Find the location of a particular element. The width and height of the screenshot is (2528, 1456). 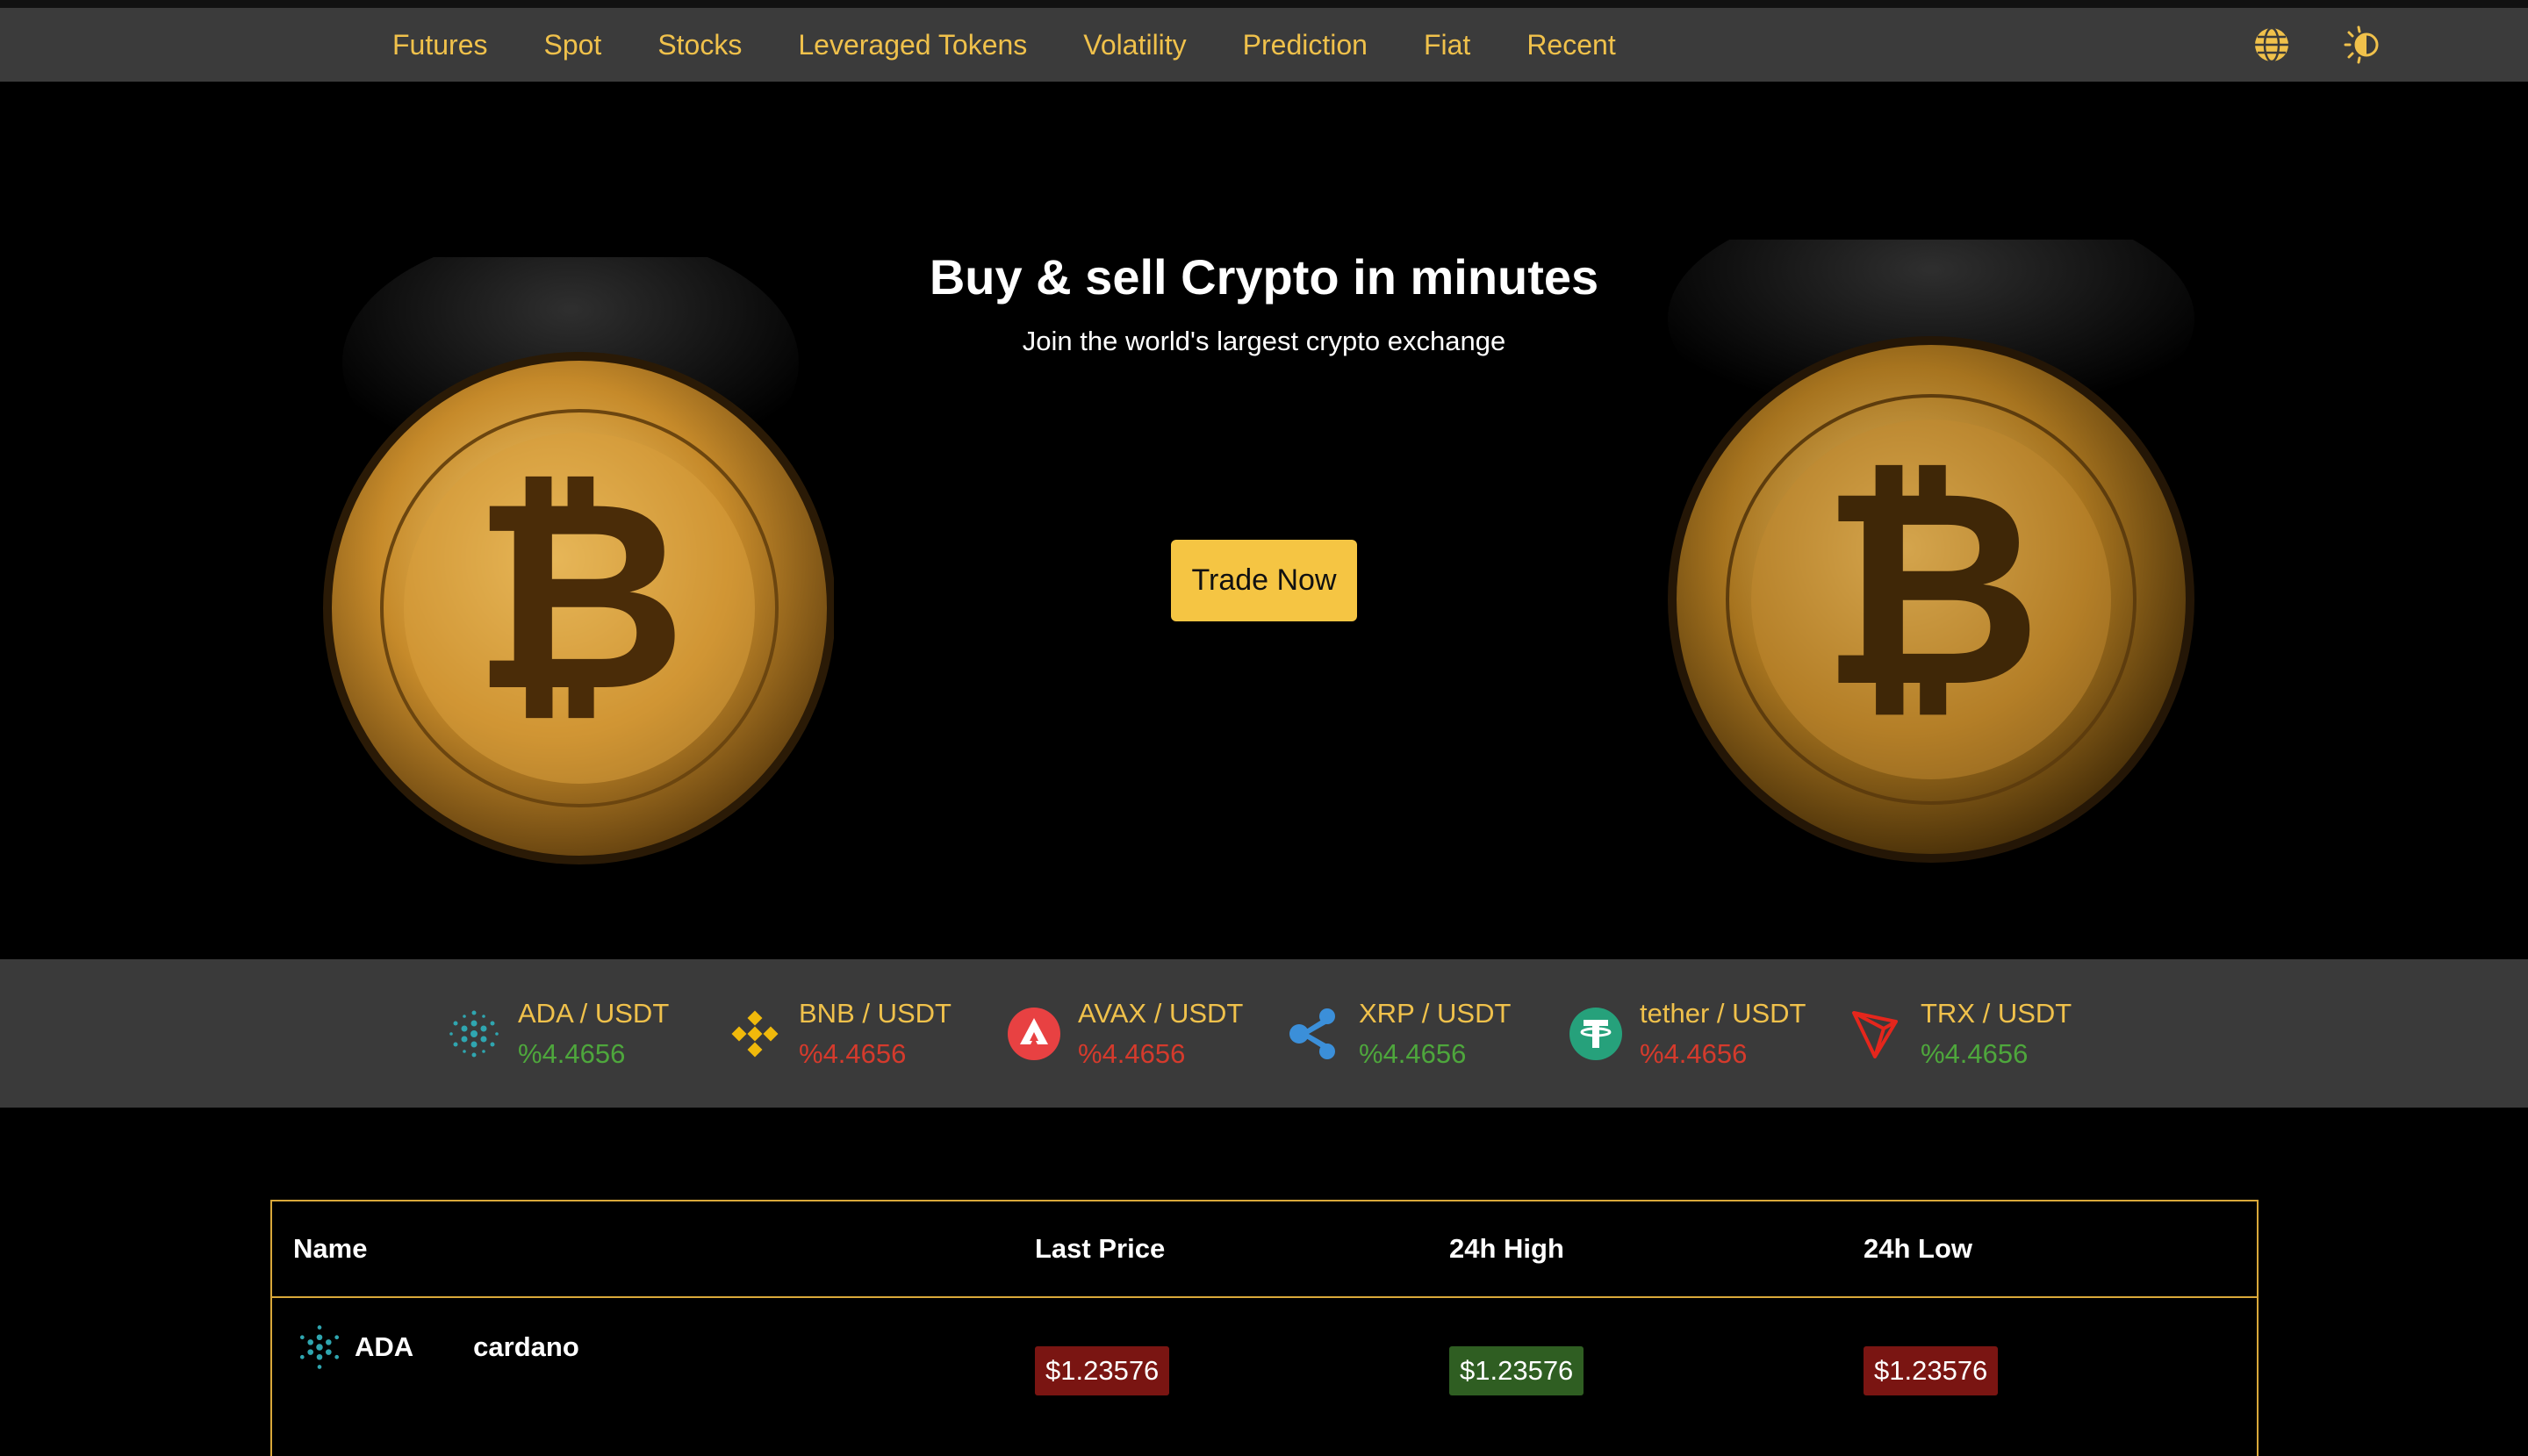

24h-high-badge: $1.23576 is located at coordinates (1517, 1370).